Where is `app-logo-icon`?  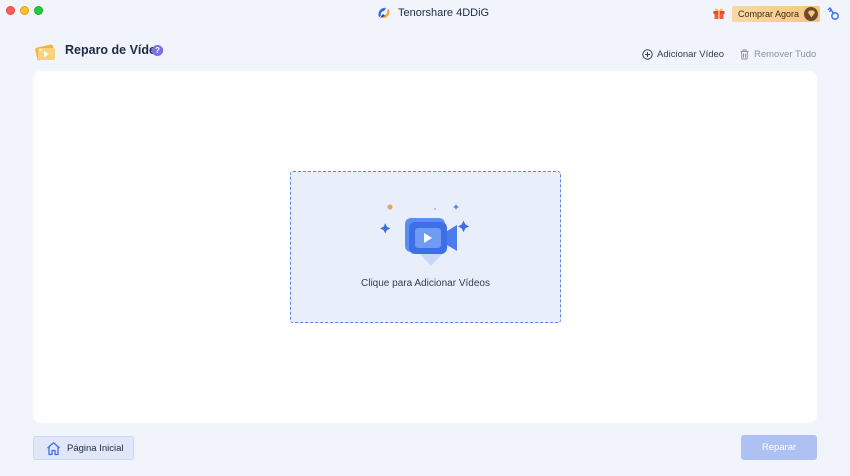 app-logo-icon is located at coordinates (384, 13).